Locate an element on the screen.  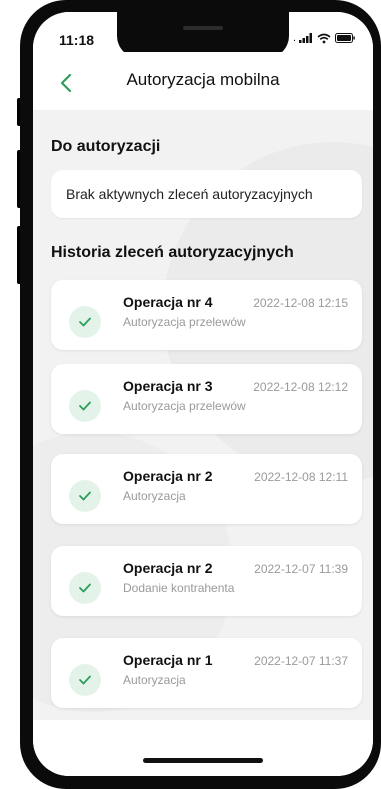
app-header: Autoryzacja mobilna is located at coordinates (203, 81).